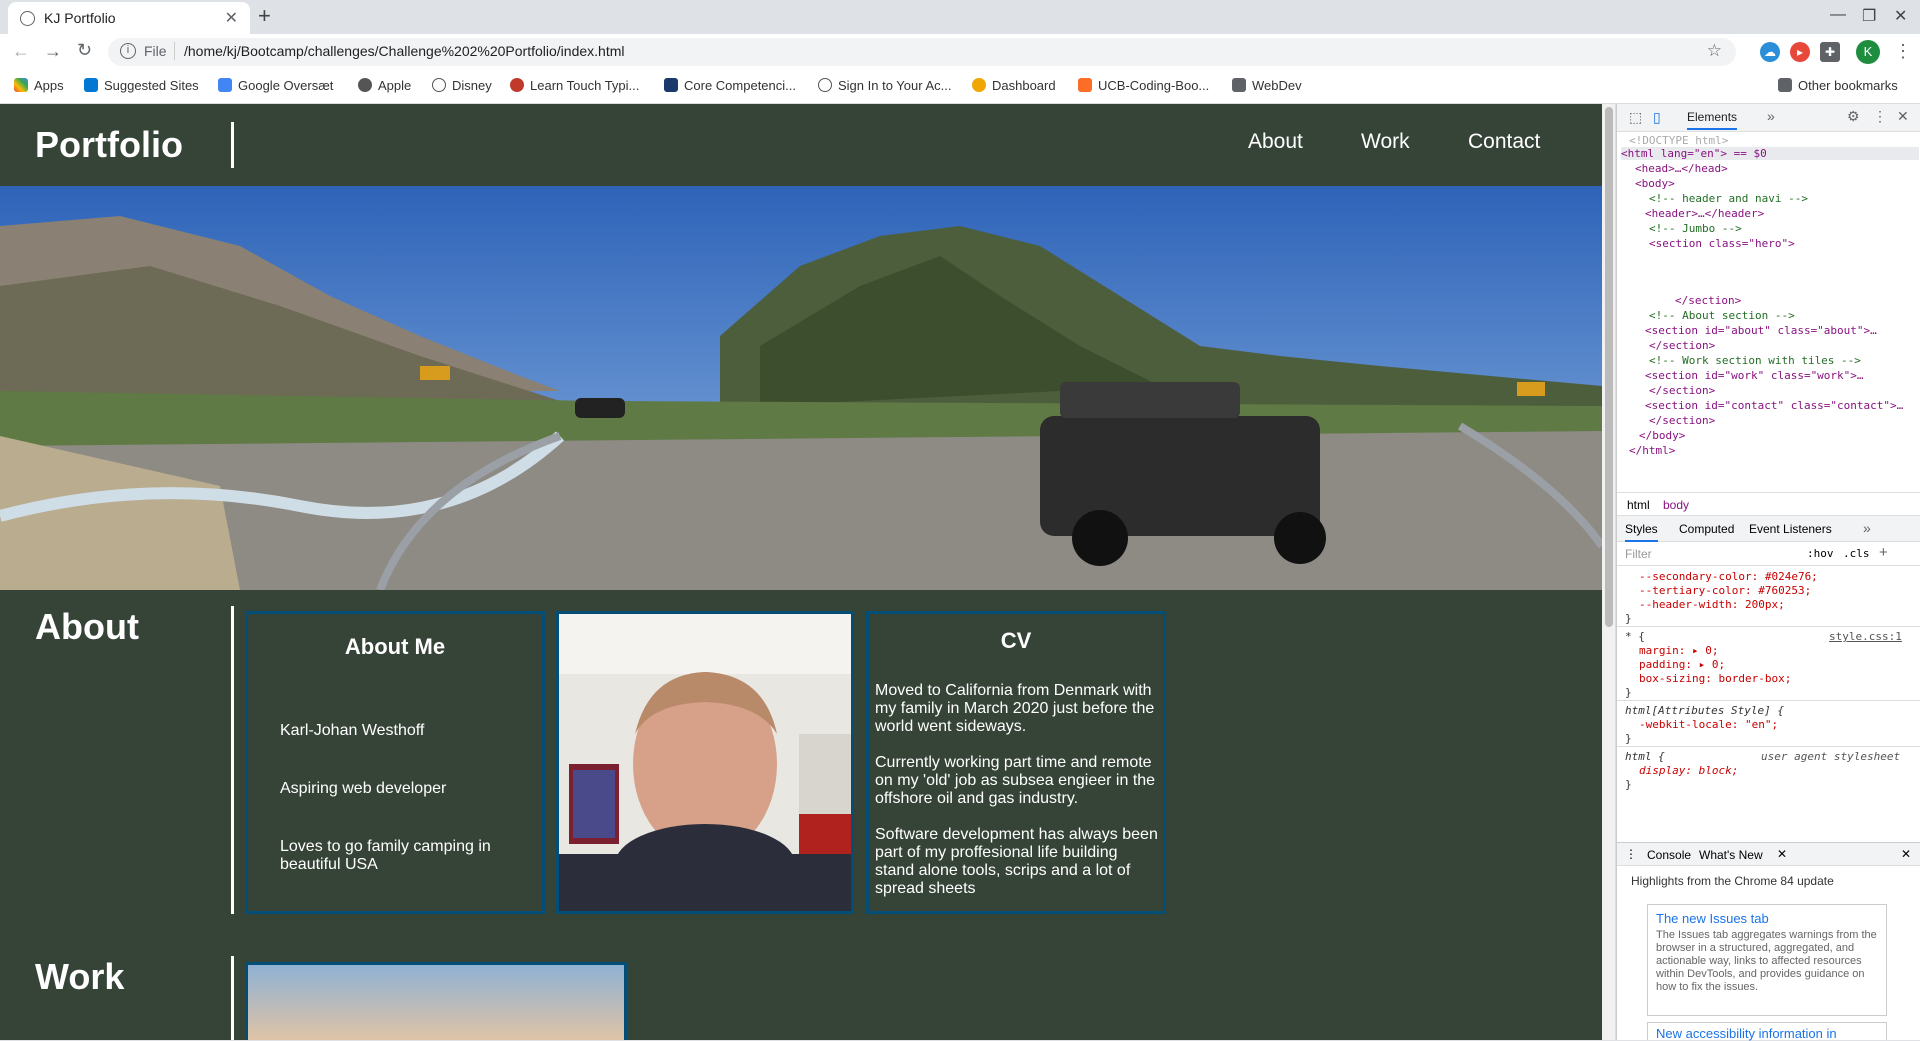 The image size is (1920, 1041). What do you see at coordinates (1883, 552) in the screenshot?
I see `new-rule-icon: +` at bounding box center [1883, 552].